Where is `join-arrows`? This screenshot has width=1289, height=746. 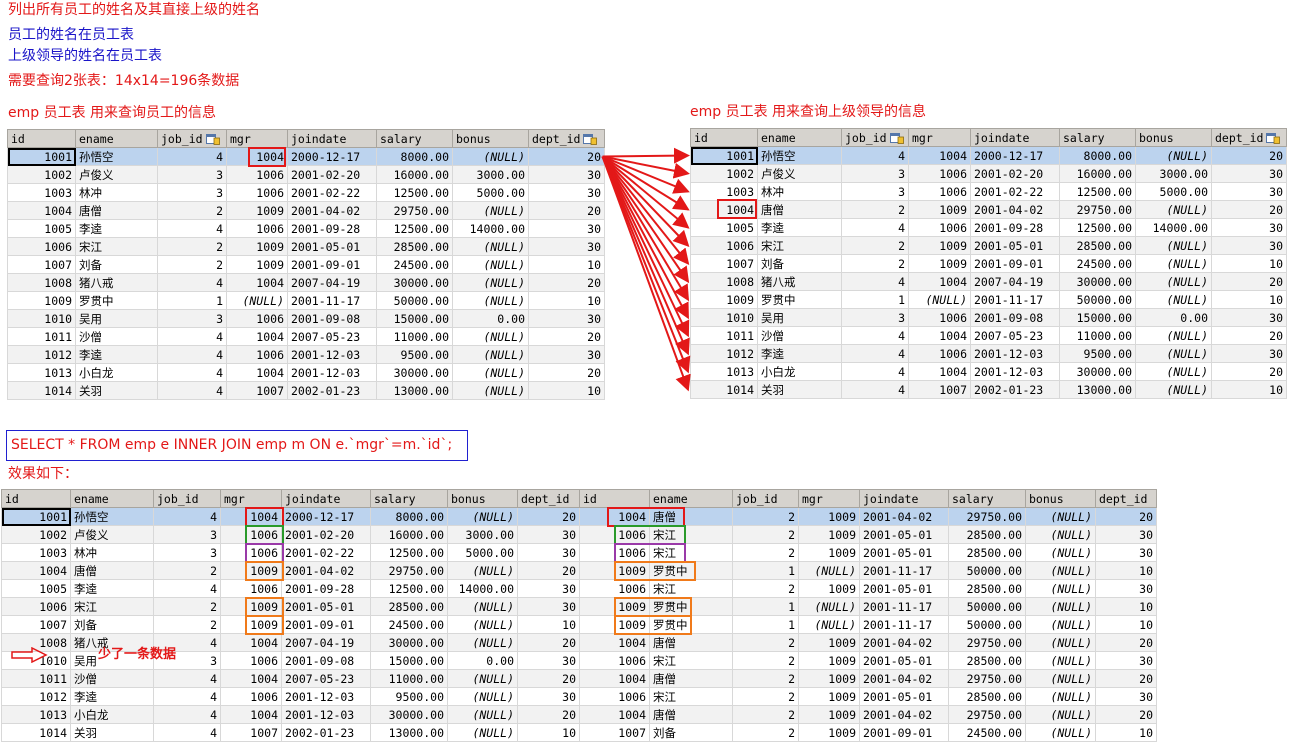 join-arrows is located at coordinates (646, 269).